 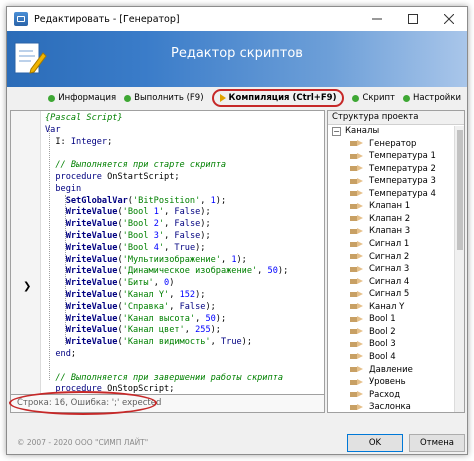 I want to click on tree-item-label: Расход, so click(x=385, y=394).